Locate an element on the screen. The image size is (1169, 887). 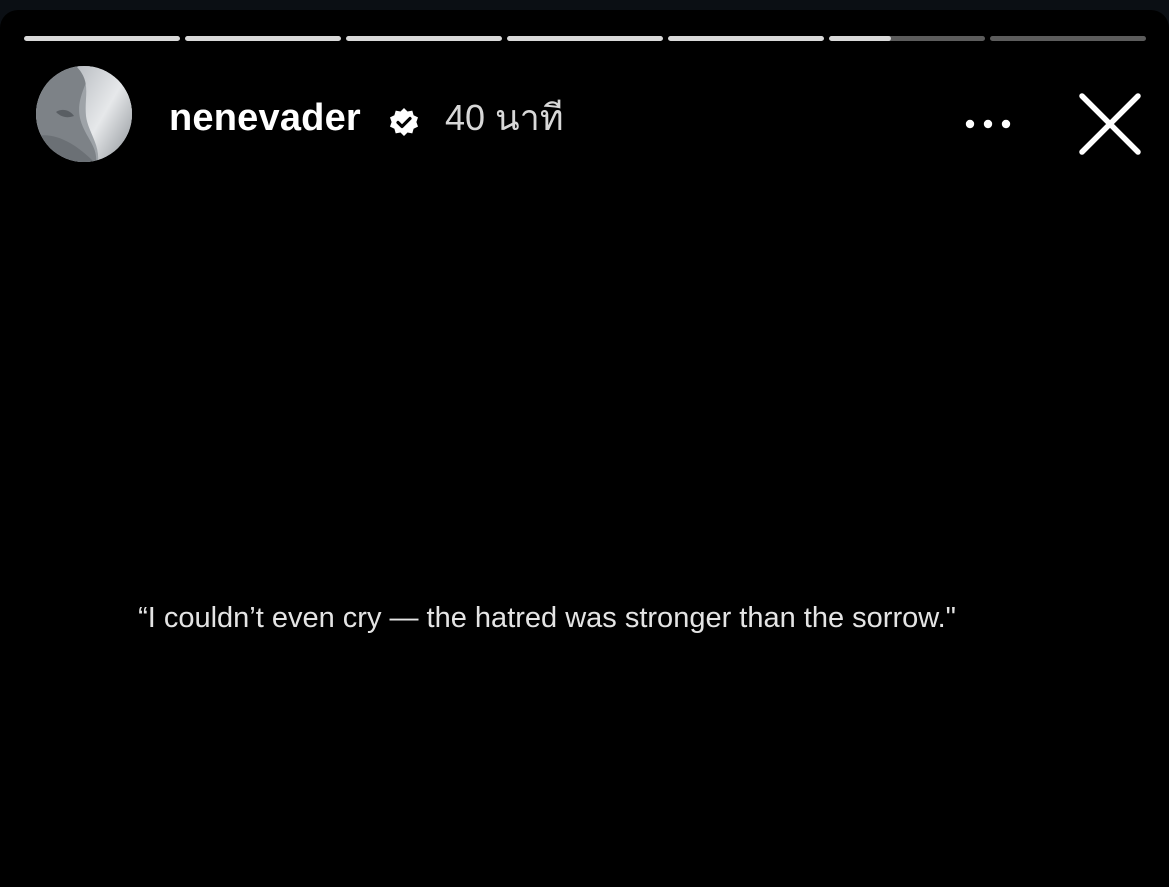
more-options-button is located at coordinates (988, 124).